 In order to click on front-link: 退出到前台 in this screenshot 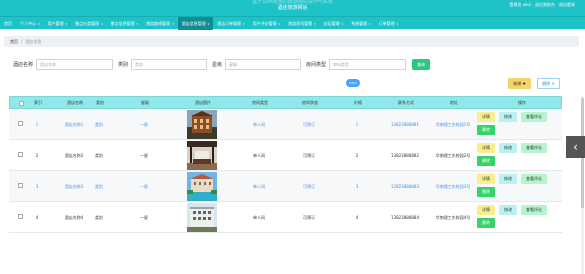, I will do `click(545, 5)`.